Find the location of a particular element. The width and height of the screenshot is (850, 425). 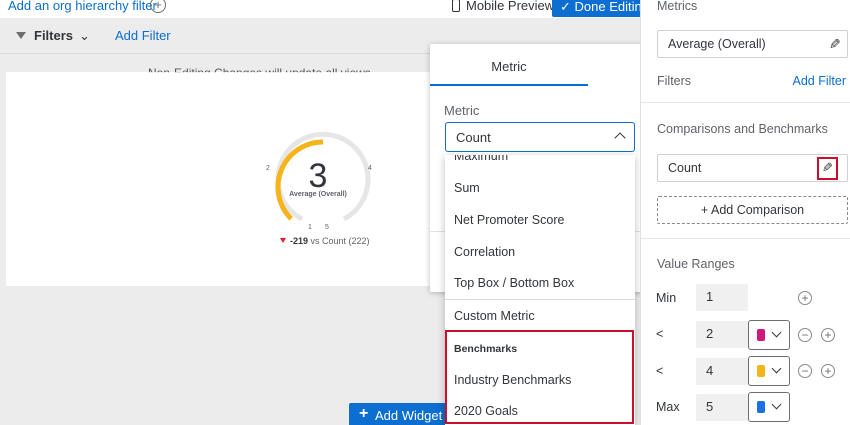

dropdown-item-maximum: Maximum is located at coordinates (481, 159).